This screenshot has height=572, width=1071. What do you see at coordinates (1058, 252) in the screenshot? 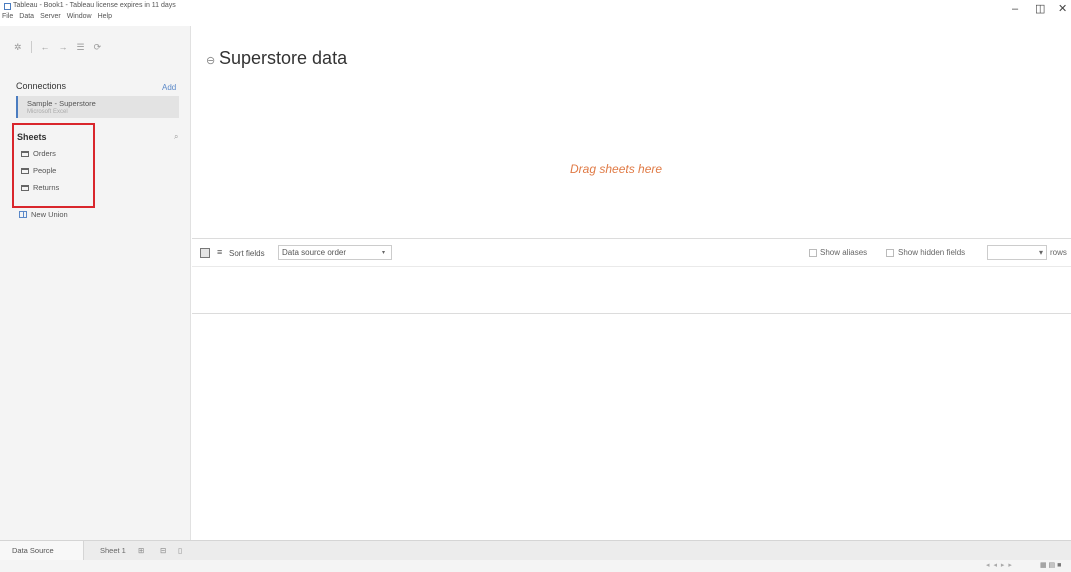
I see `rows-label: rows` at bounding box center [1058, 252].